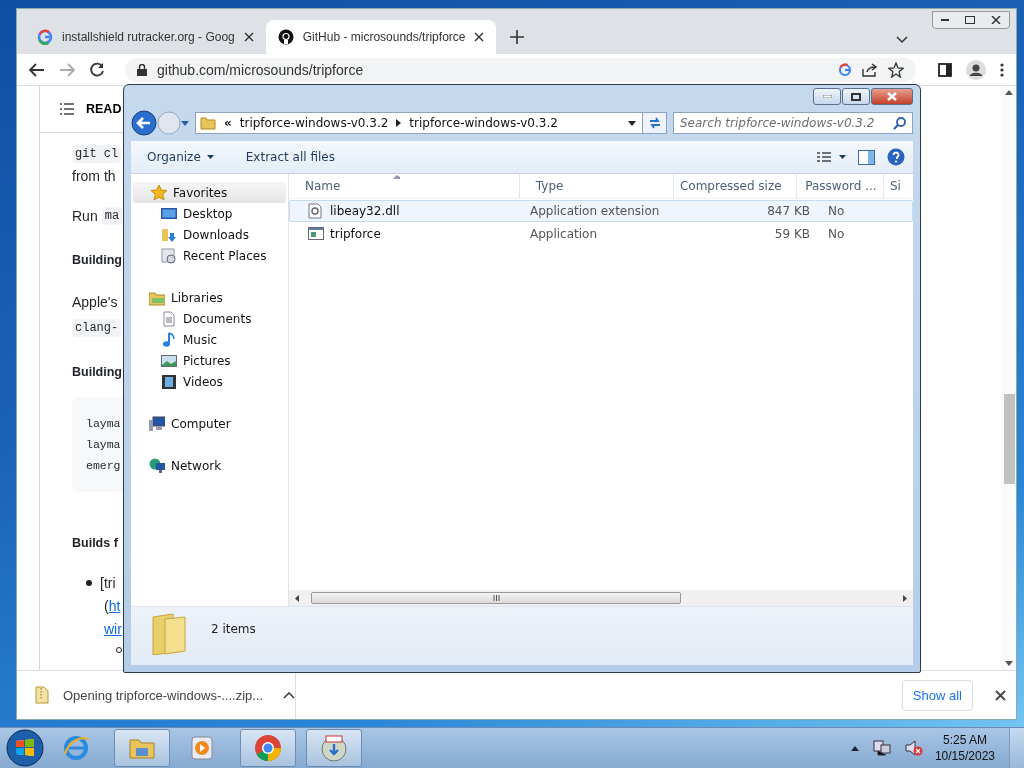  Describe the element at coordinates (209, 234) in the screenshot. I see `nav-item: Downloads` at that location.